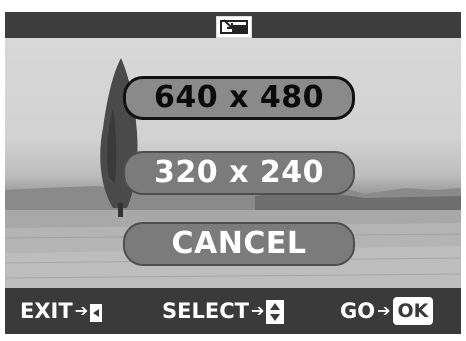  I want to click on exit-label: EXIT, so click(46, 311).